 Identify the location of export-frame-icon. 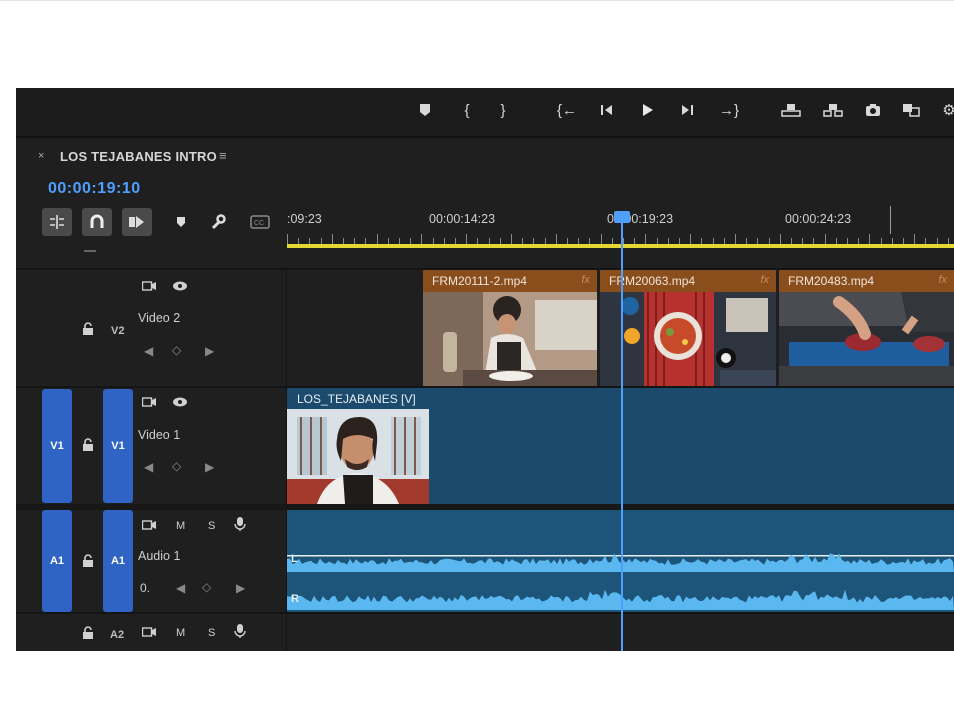
(873, 109).